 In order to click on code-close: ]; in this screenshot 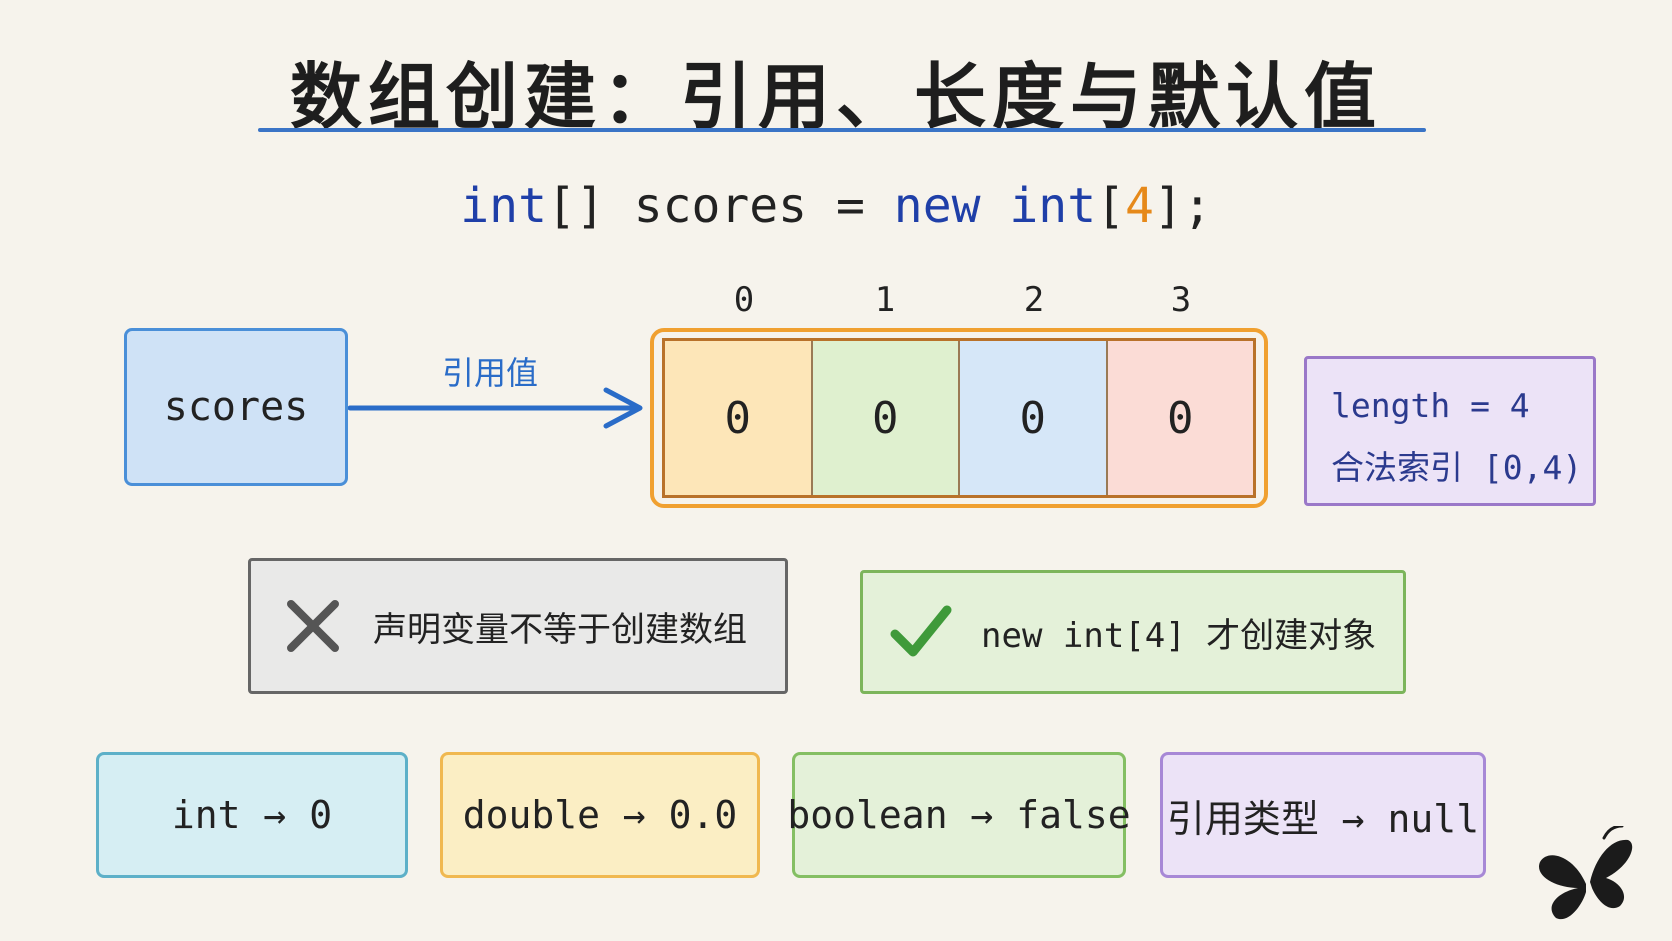, I will do `click(1182, 206)`.